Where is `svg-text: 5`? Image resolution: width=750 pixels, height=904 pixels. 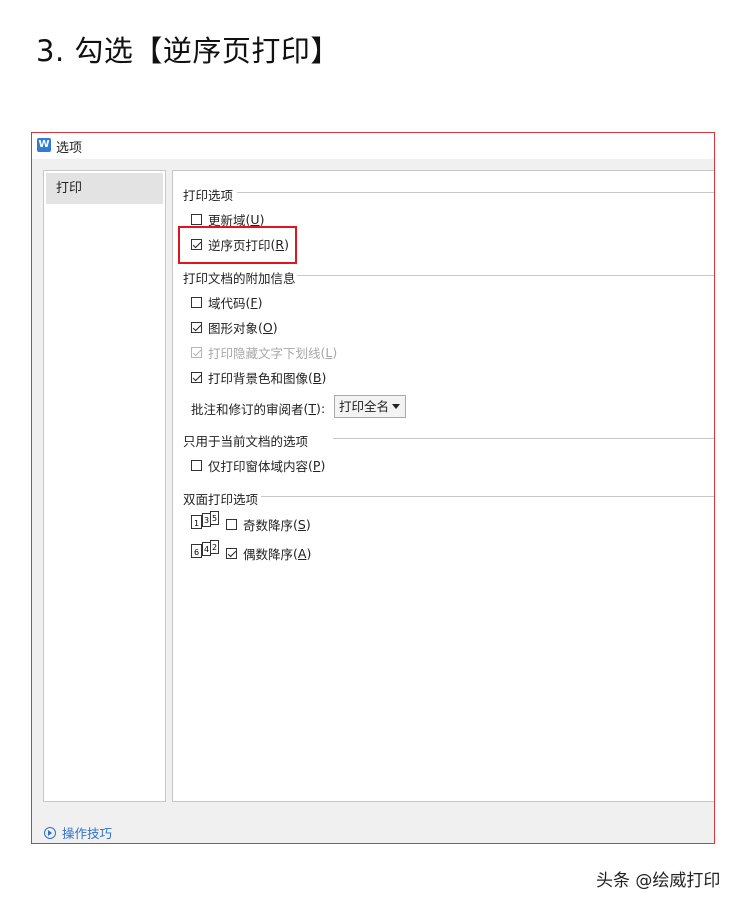
svg-text: 5 is located at coordinates (214, 518).